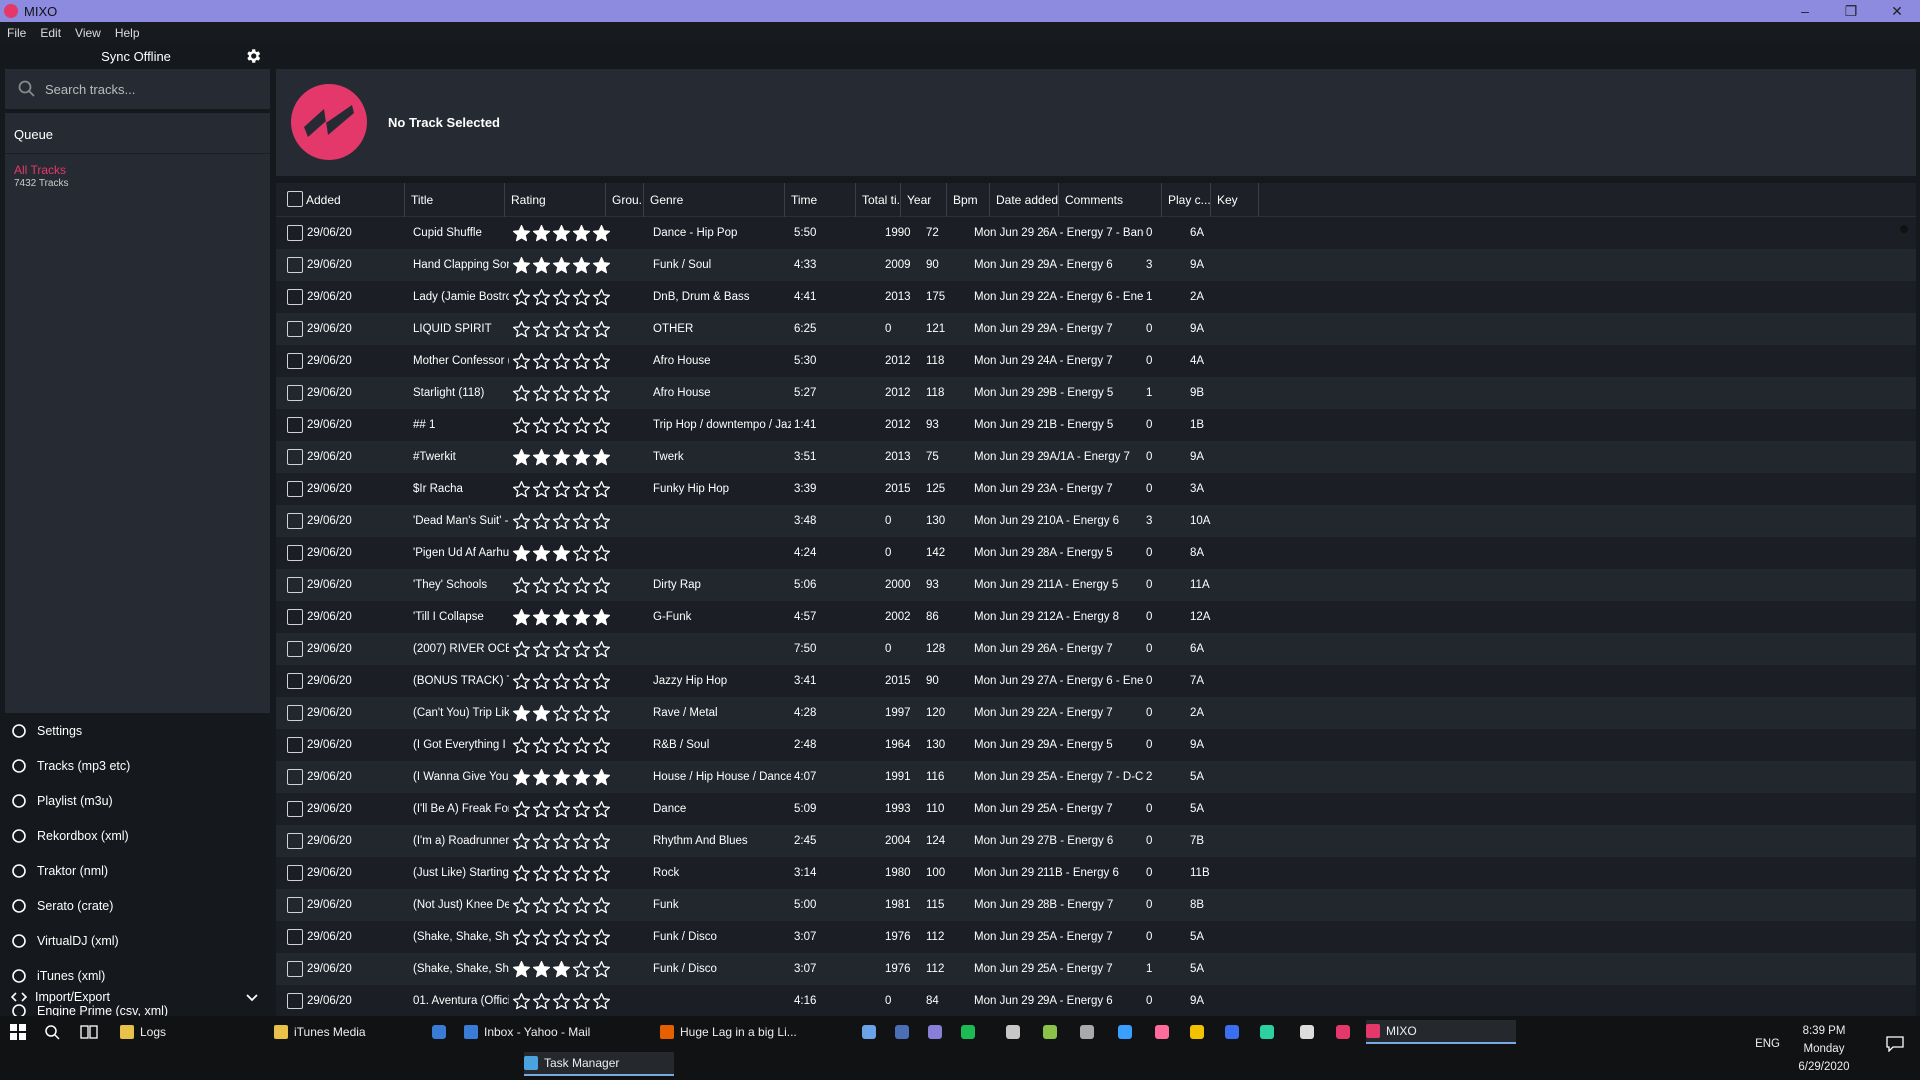 The width and height of the screenshot is (1920, 1080). What do you see at coordinates (50, 33) in the screenshot?
I see `menu-edit: Edit` at bounding box center [50, 33].